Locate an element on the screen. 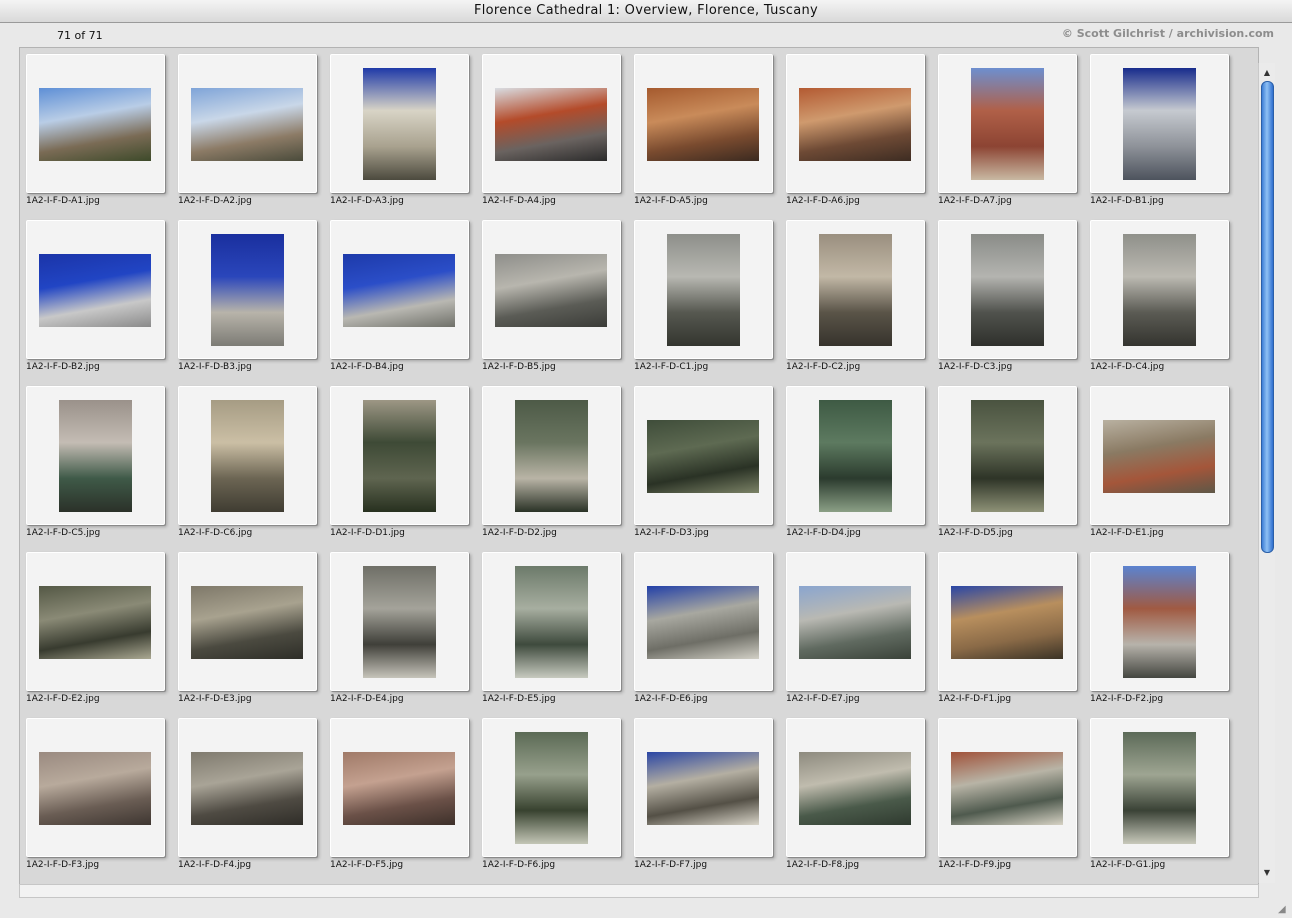 Image resolution: width=1292 pixels, height=918 pixels. thumbnail-item: 1A2-I-F-D-E3.jpg is located at coordinates (248, 629).